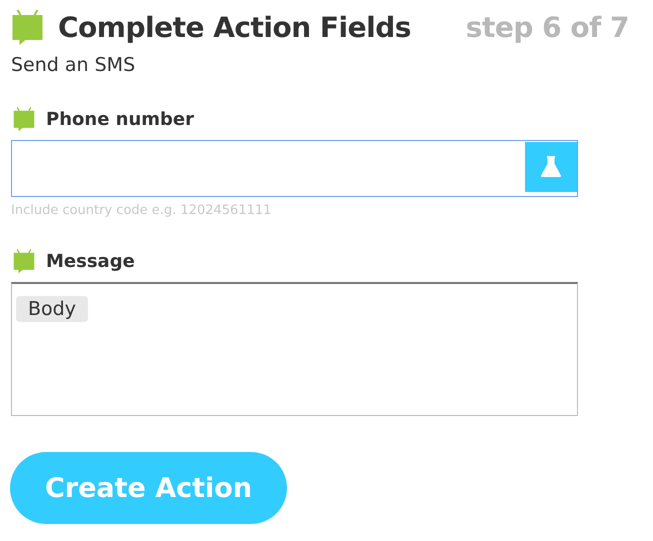  I want to click on phone-input, so click(294, 168).